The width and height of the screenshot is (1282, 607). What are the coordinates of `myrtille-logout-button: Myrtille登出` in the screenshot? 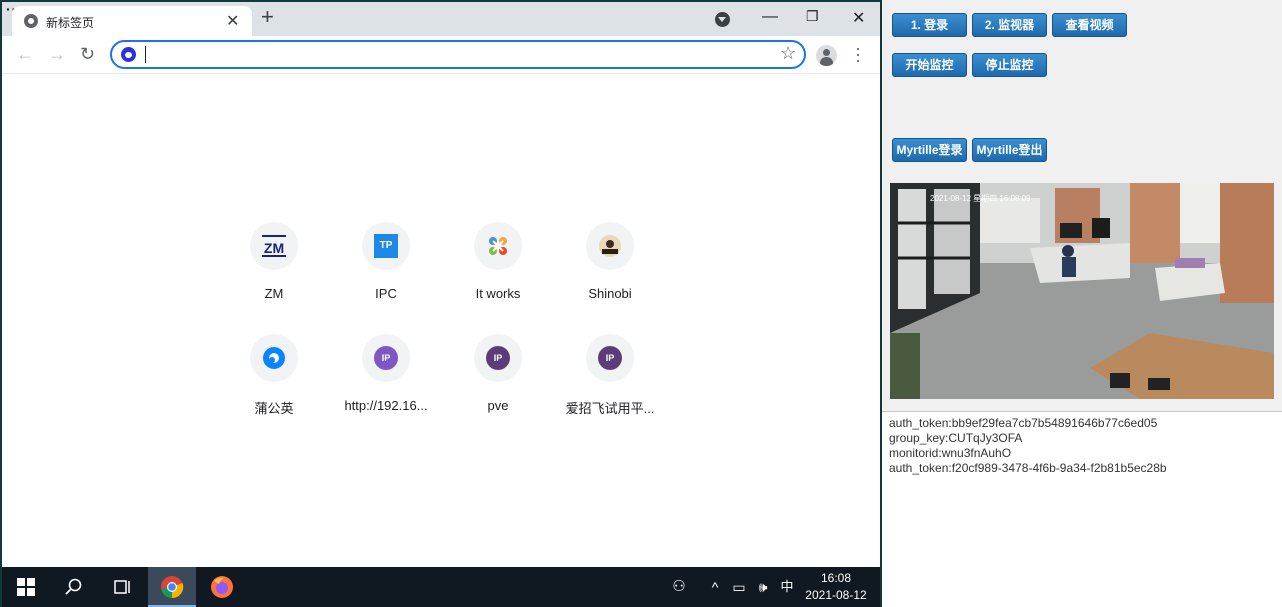 It's located at (1009, 150).